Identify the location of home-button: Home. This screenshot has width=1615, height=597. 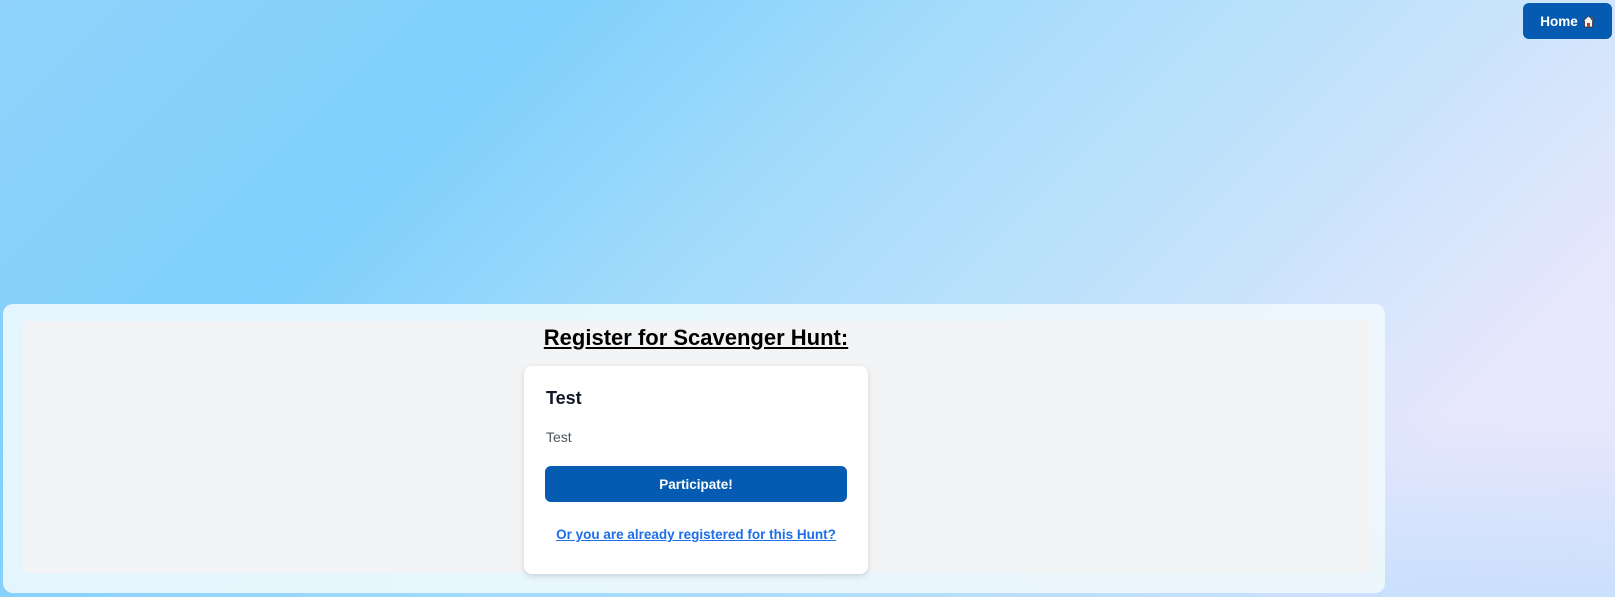
(1567, 21).